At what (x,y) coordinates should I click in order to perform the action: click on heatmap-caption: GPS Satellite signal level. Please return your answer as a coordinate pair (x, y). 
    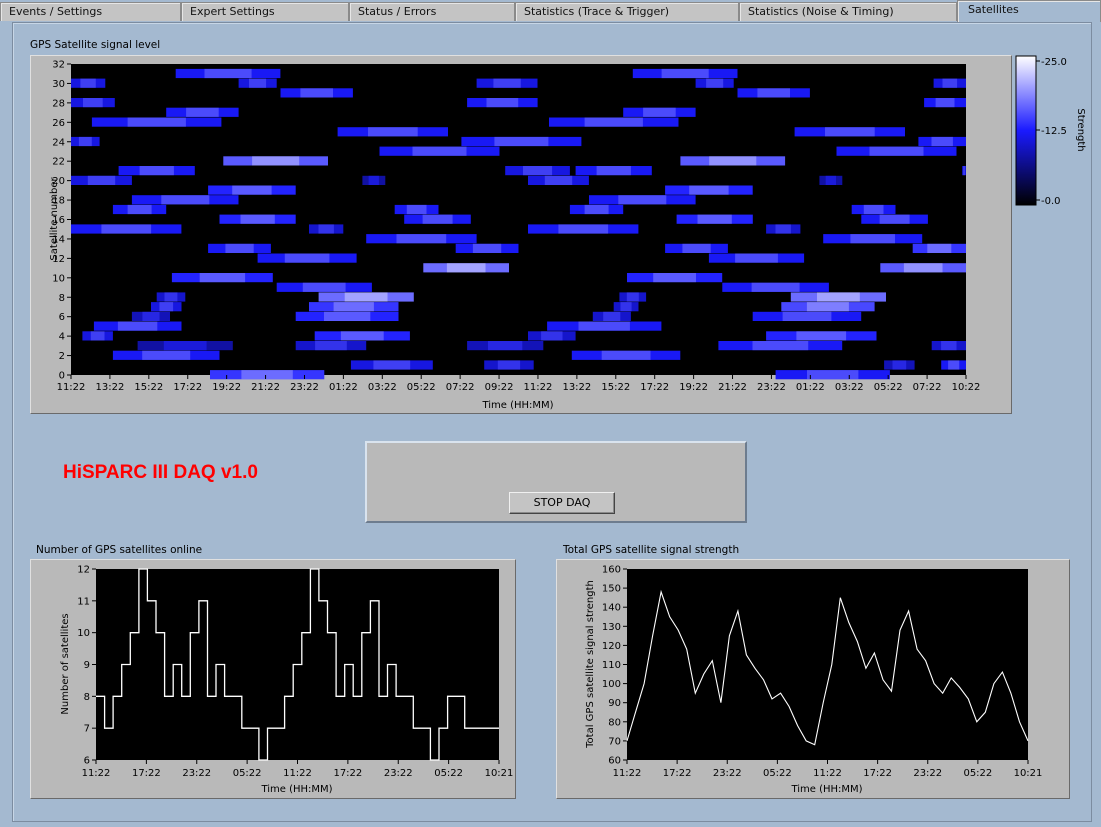
    Looking at the image, I should click on (95, 45).